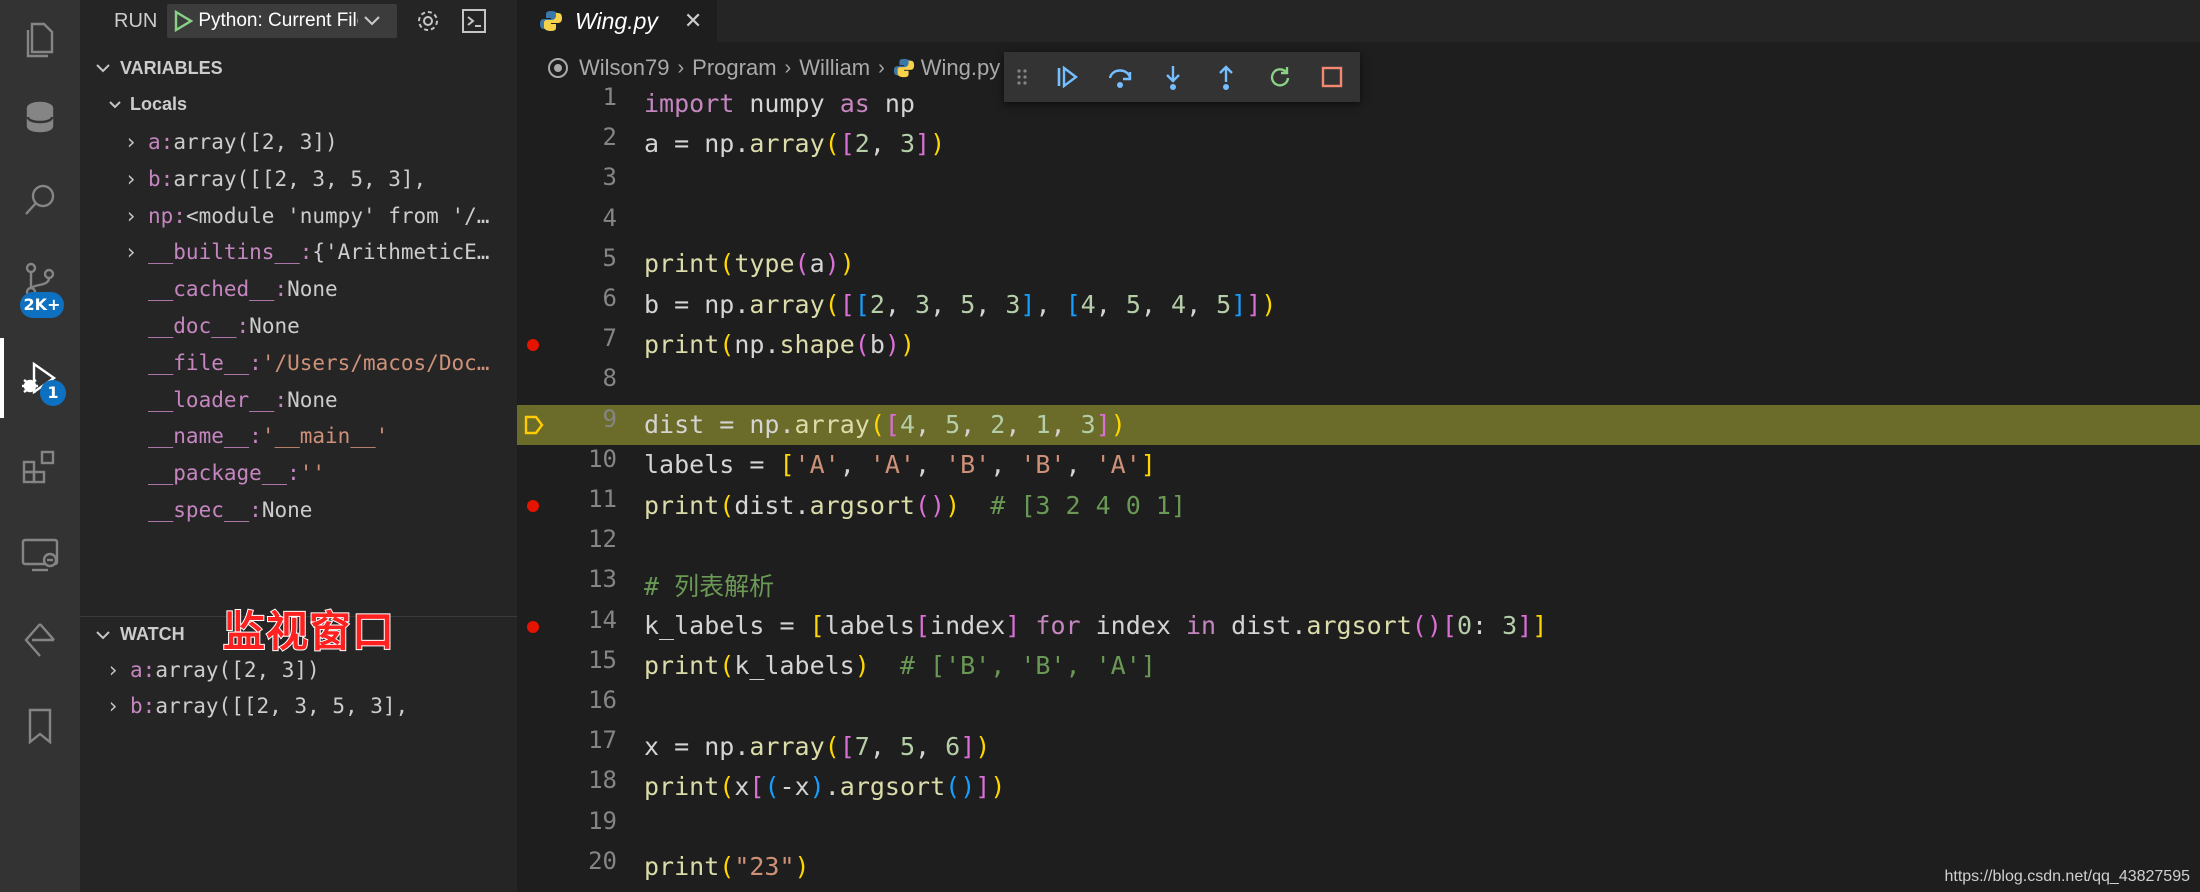 This screenshot has height=892, width=2200. What do you see at coordinates (1358, 585) in the screenshot?
I see `code-line: 13 # 列表解析` at bounding box center [1358, 585].